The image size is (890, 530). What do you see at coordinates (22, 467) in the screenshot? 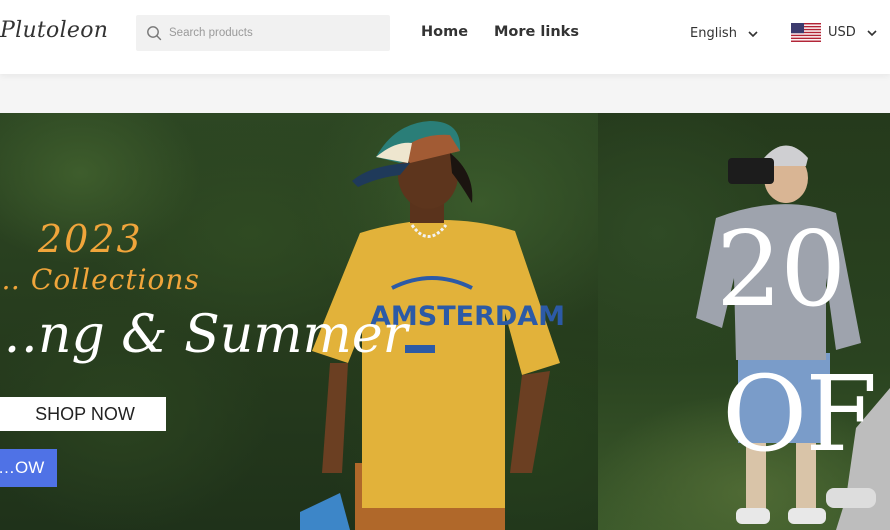
I see `secondary-cta-label: …OW` at bounding box center [22, 467].